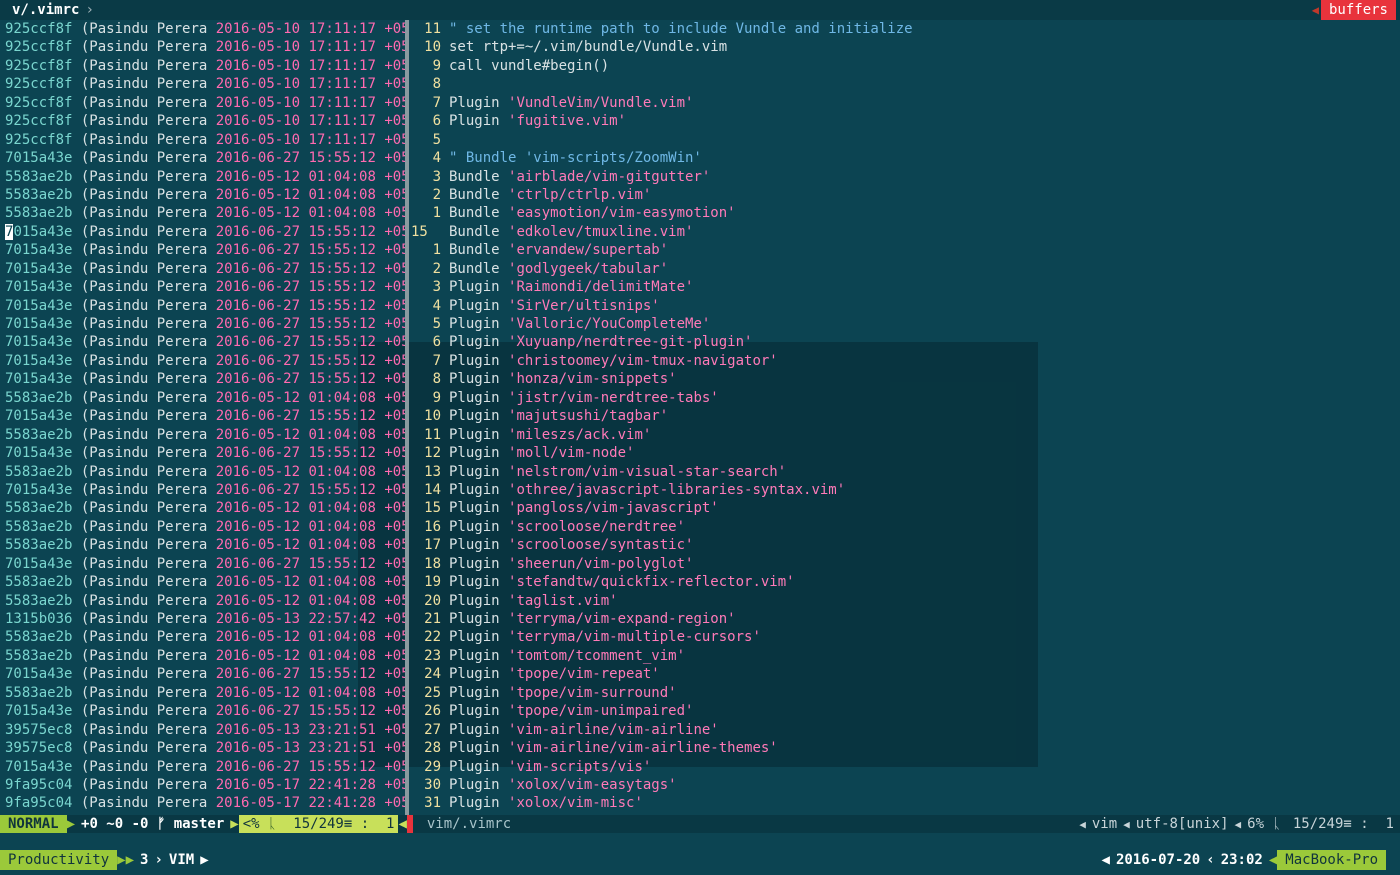 Image resolution: width=1400 pixels, height=875 pixels. Describe the element at coordinates (904, 674) in the screenshot. I see `code-line: 24 Plugin 'tpope/vim-repeat'` at that location.